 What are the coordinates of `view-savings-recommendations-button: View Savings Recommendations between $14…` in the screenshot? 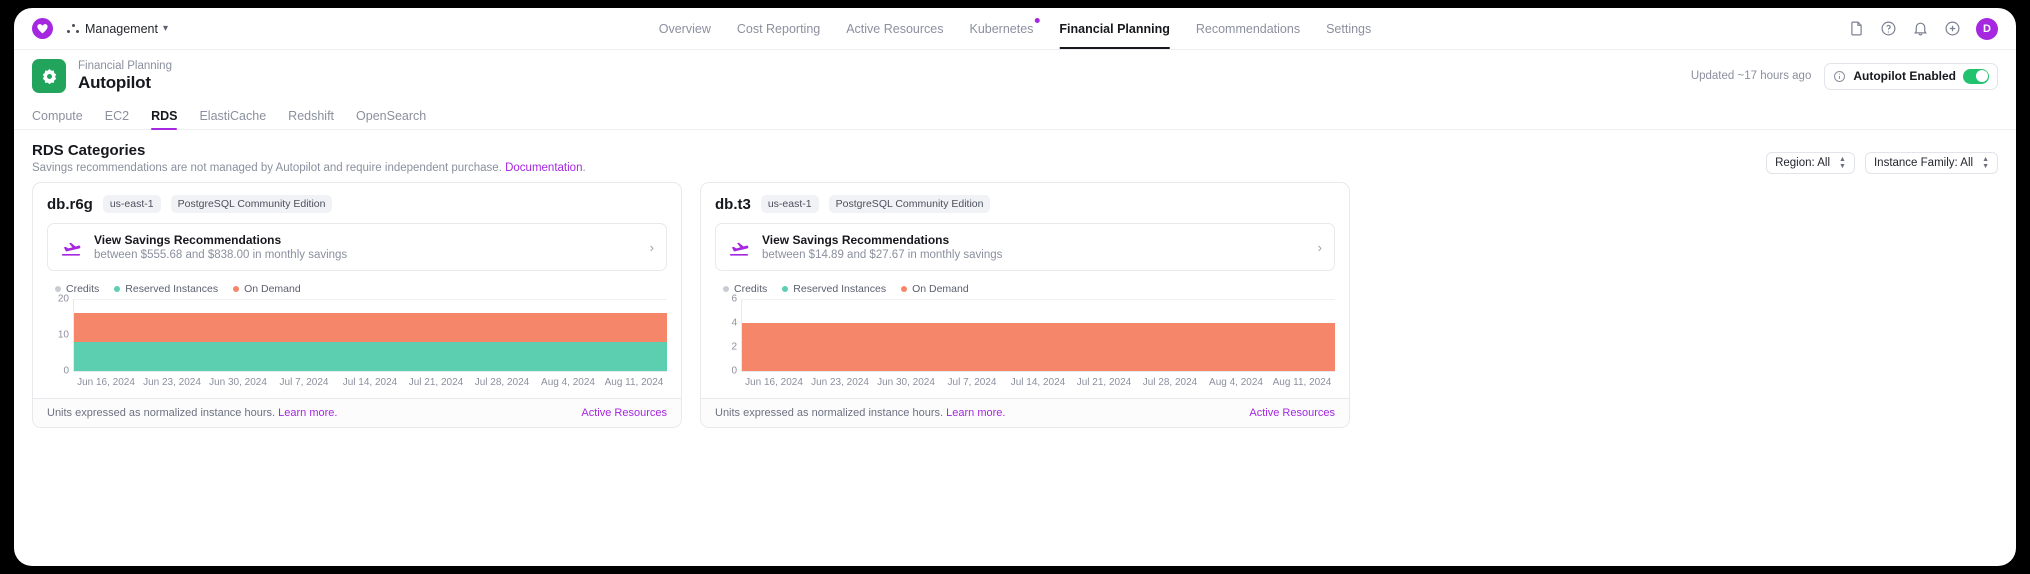 It's located at (1025, 247).